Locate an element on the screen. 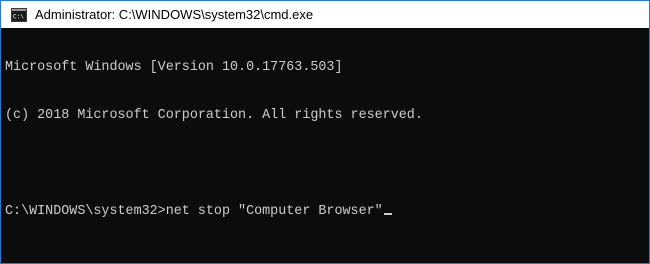 This screenshot has width=650, height=264. cmd-icon: C:\ is located at coordinates (19, 14).